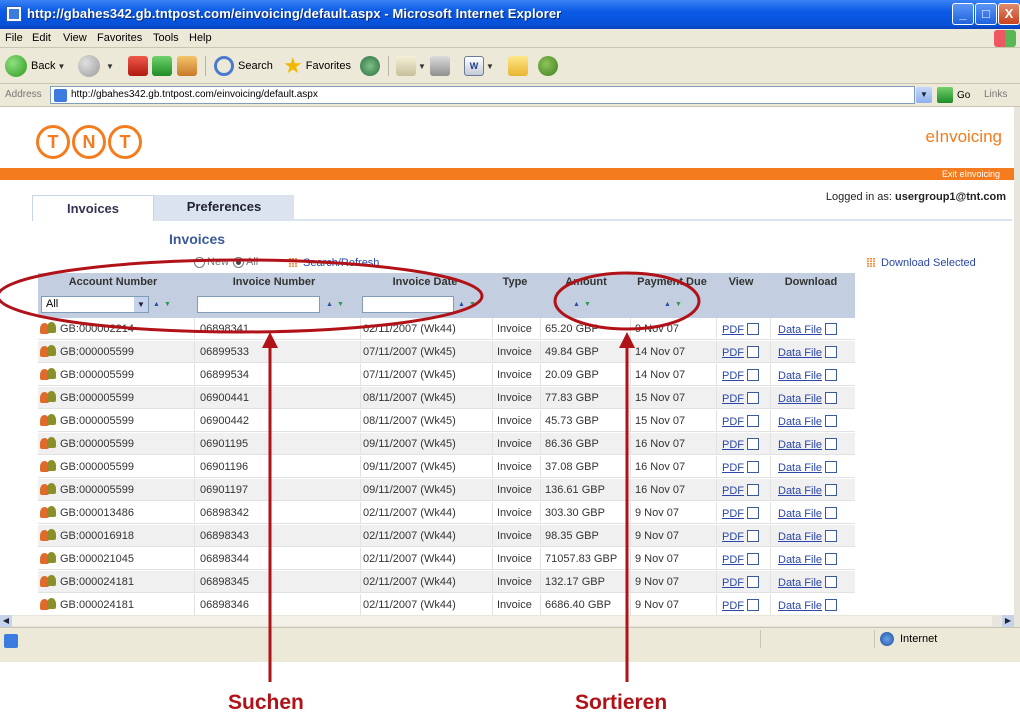  Describe the element at coordinates (162, 66) in the screenshot. I see `refresh-button` at that location.